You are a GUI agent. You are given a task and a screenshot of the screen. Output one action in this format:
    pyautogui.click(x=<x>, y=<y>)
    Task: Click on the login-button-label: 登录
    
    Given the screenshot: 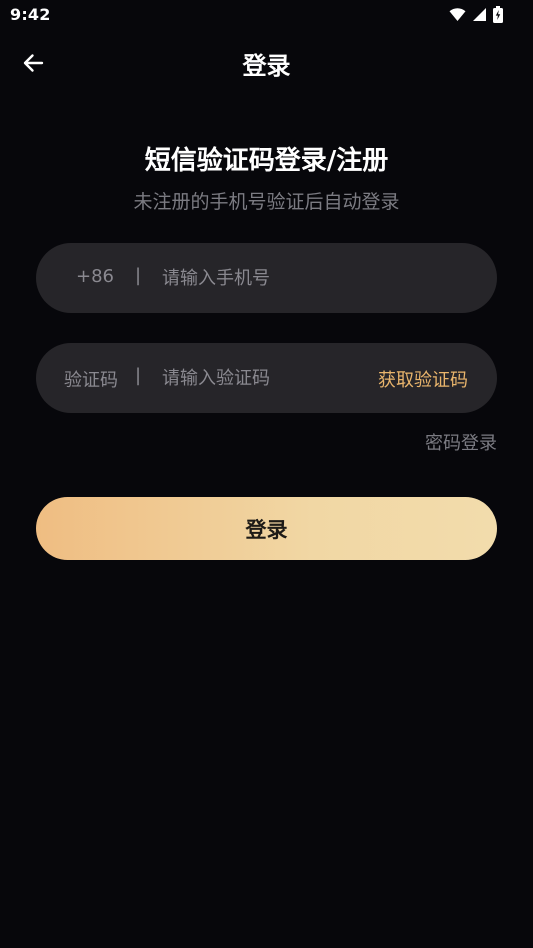 What is the action you would take?
    pyautogui.click(x=266, y=529)
    